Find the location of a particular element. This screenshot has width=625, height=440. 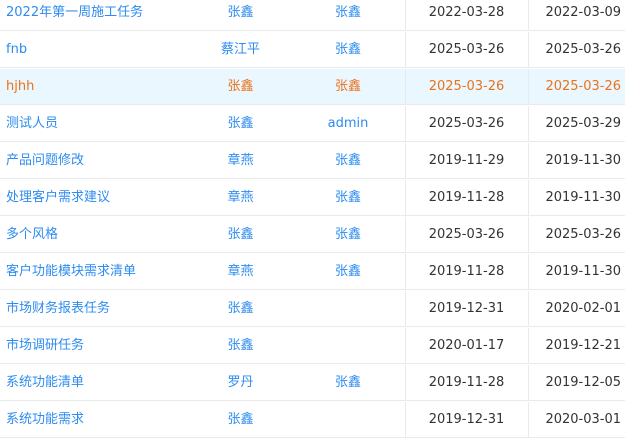

end-date: 2019-12-05 is located at coordinates (583, 382).